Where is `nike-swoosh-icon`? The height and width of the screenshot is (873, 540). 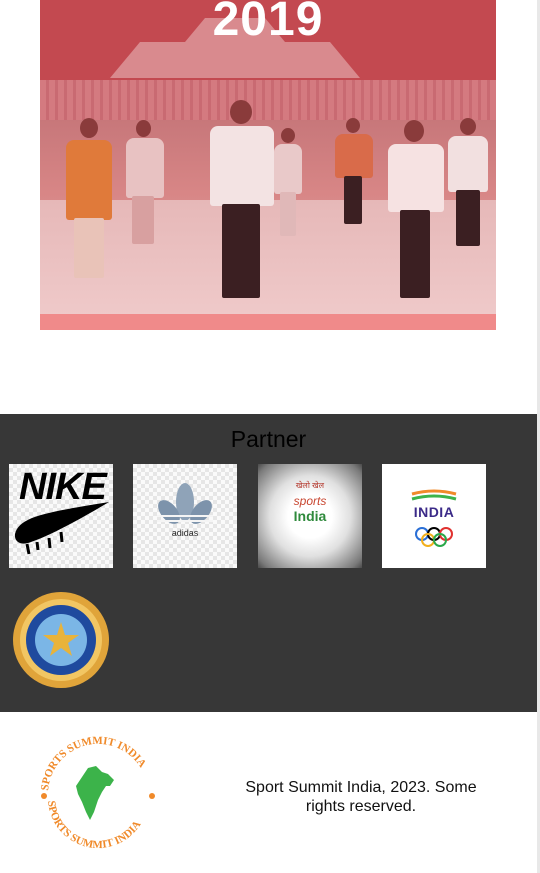 nike-swoosh-icon is located at coordinates (61, 528).